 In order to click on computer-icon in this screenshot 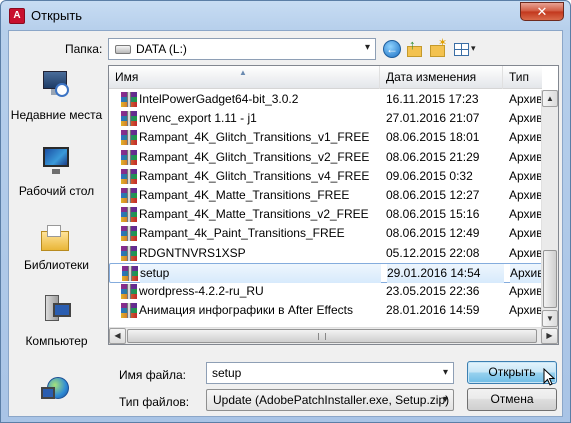, I will do `click(56, 310)`.